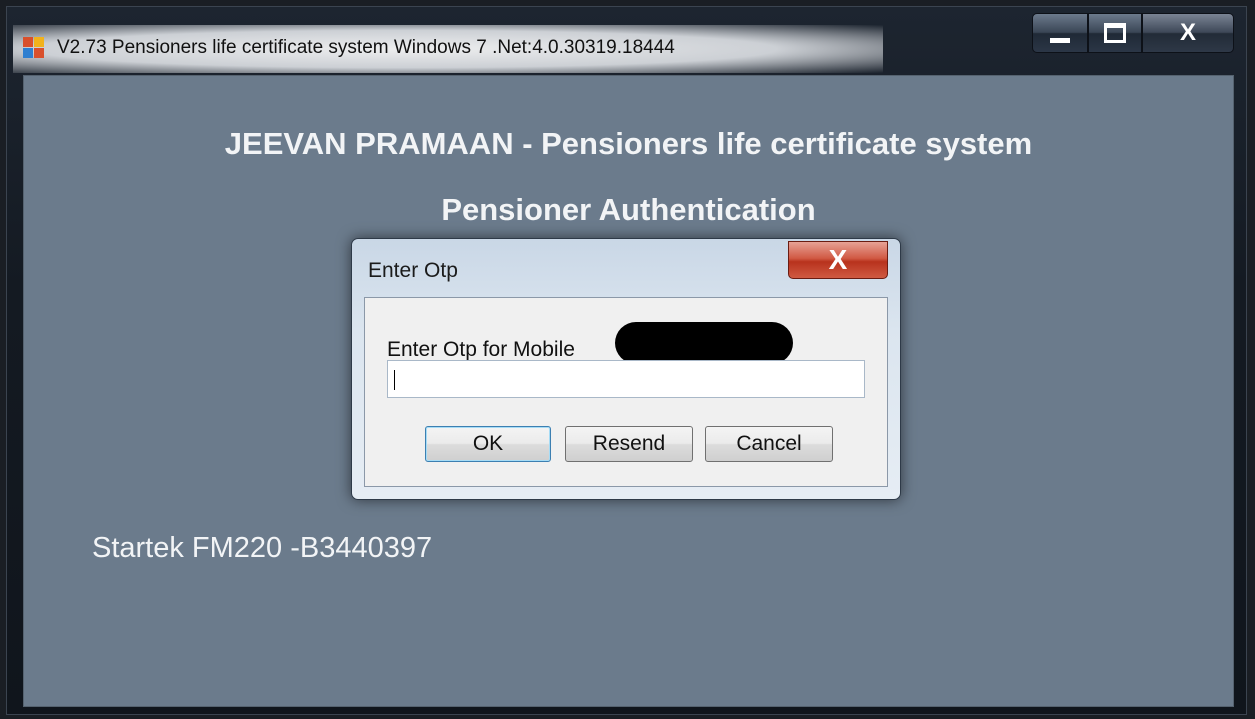 The width and height of the screenshot is (1255, 719). I want to click on maximize-icon, so click(1115, 33).